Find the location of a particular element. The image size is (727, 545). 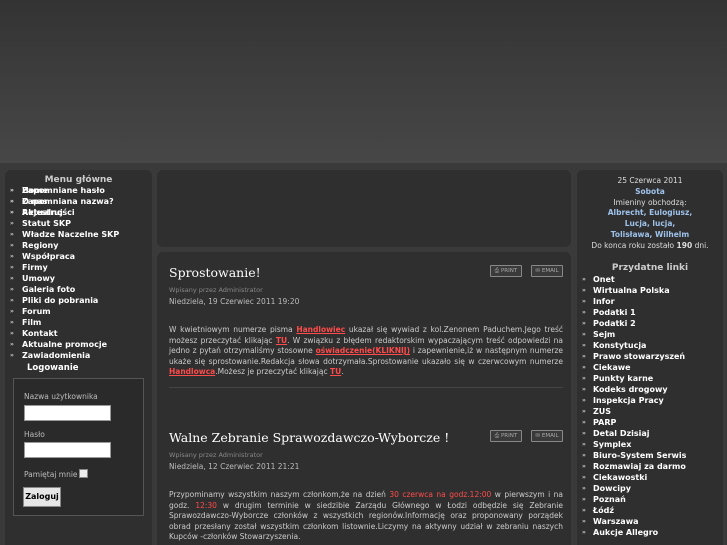

menu-label: Aktualne promocje is located at coordinates (64, 344).